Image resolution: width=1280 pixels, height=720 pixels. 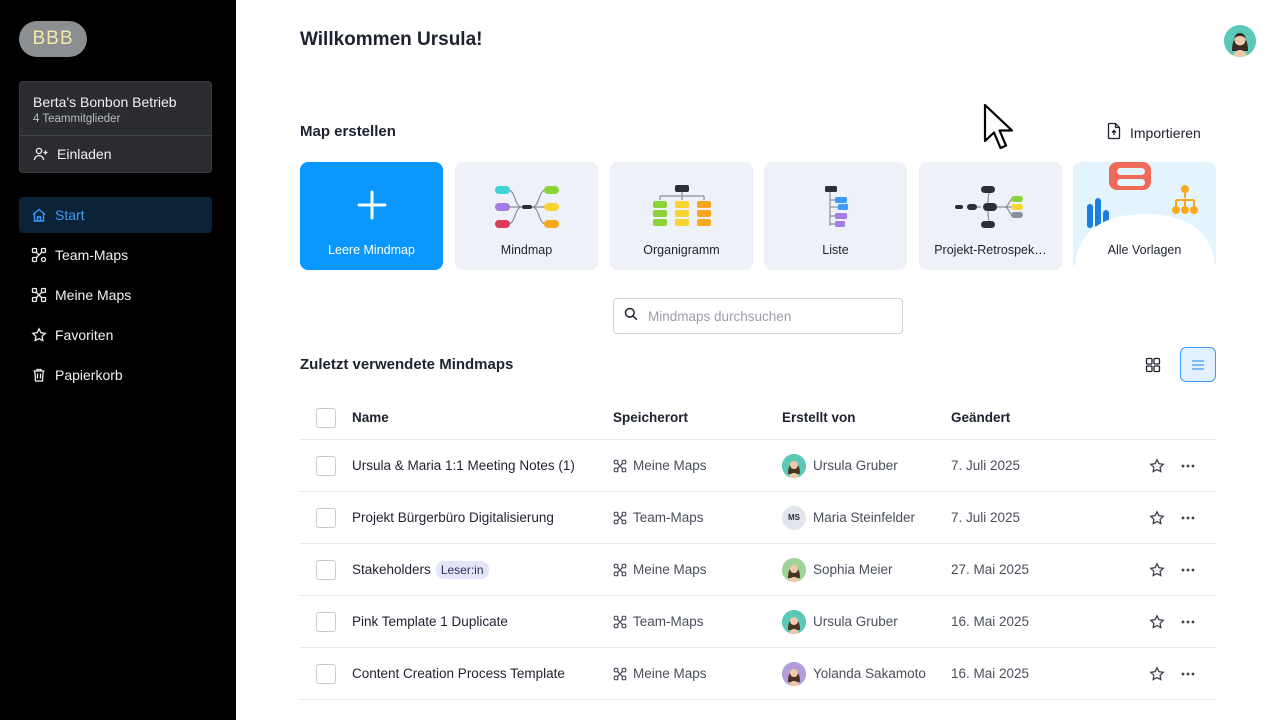 What do you see at coordinates (848, 517) in the screenshot?
I see `creator-cell: MS Maria Steinfelder` at bounding box center [848, 517].